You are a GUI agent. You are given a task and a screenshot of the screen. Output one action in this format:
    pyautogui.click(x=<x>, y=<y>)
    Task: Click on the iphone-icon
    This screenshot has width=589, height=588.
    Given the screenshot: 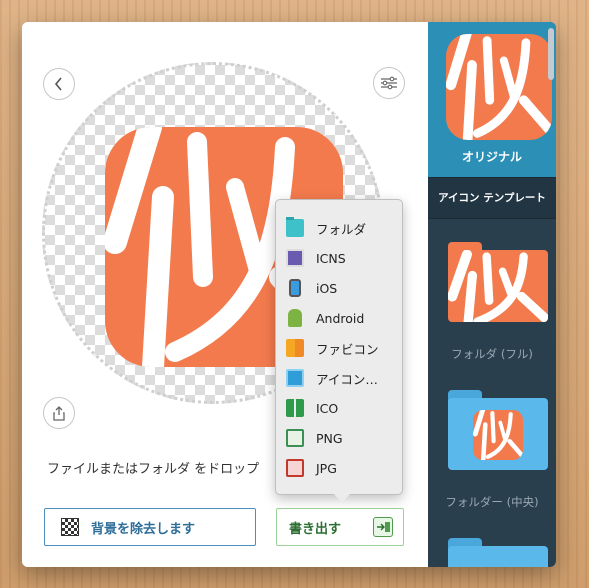 What is the action you would take?
    pyautogui.click(x=295, y=288)
    